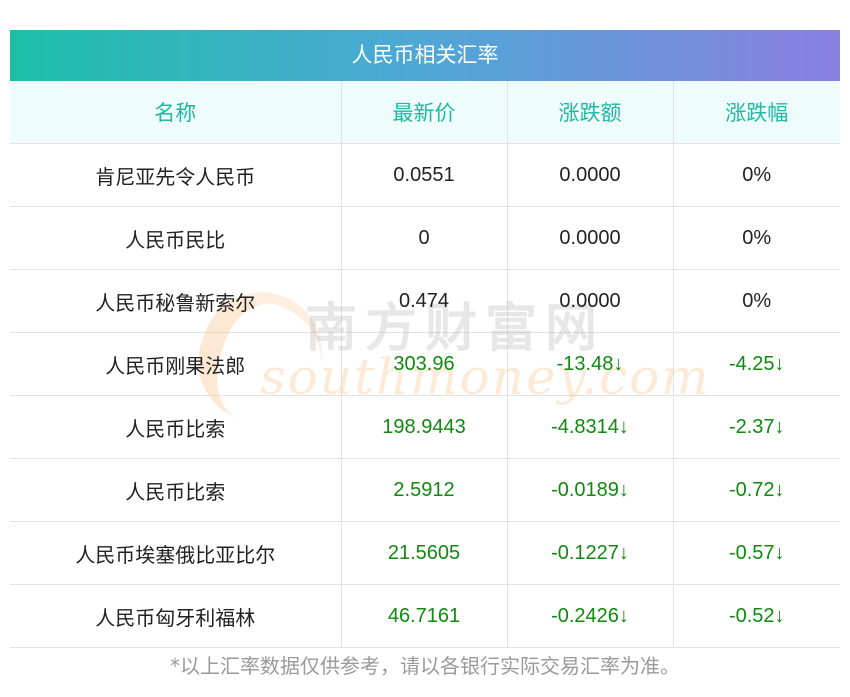 The image size is (850, 697). I want to click on currency-name: 人民币秘鲁新索尔, so click(176, 301).